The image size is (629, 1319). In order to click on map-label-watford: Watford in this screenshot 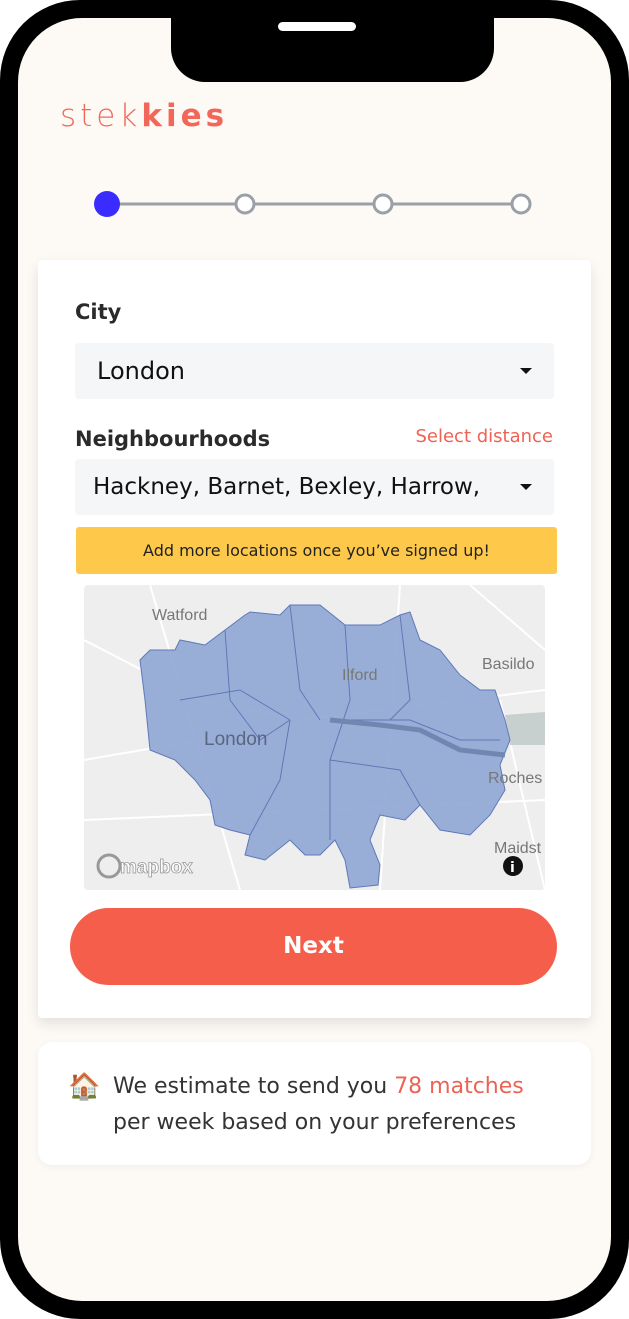, I will do `click(179, 615)`.